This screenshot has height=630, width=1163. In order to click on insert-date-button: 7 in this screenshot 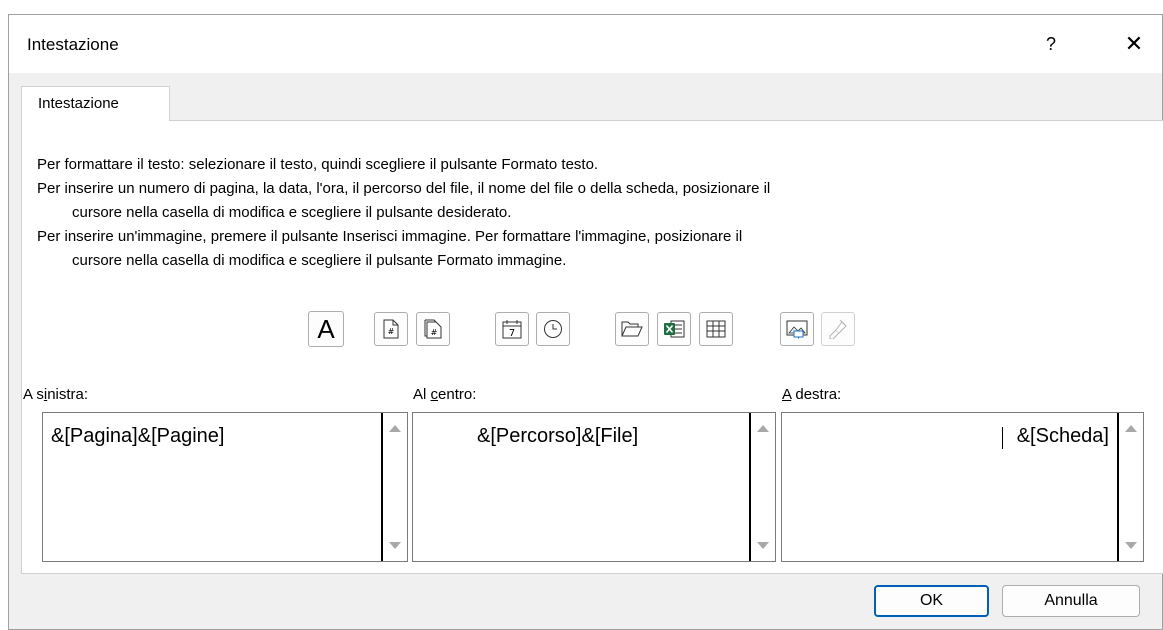, I will do `click(512, 329)`.